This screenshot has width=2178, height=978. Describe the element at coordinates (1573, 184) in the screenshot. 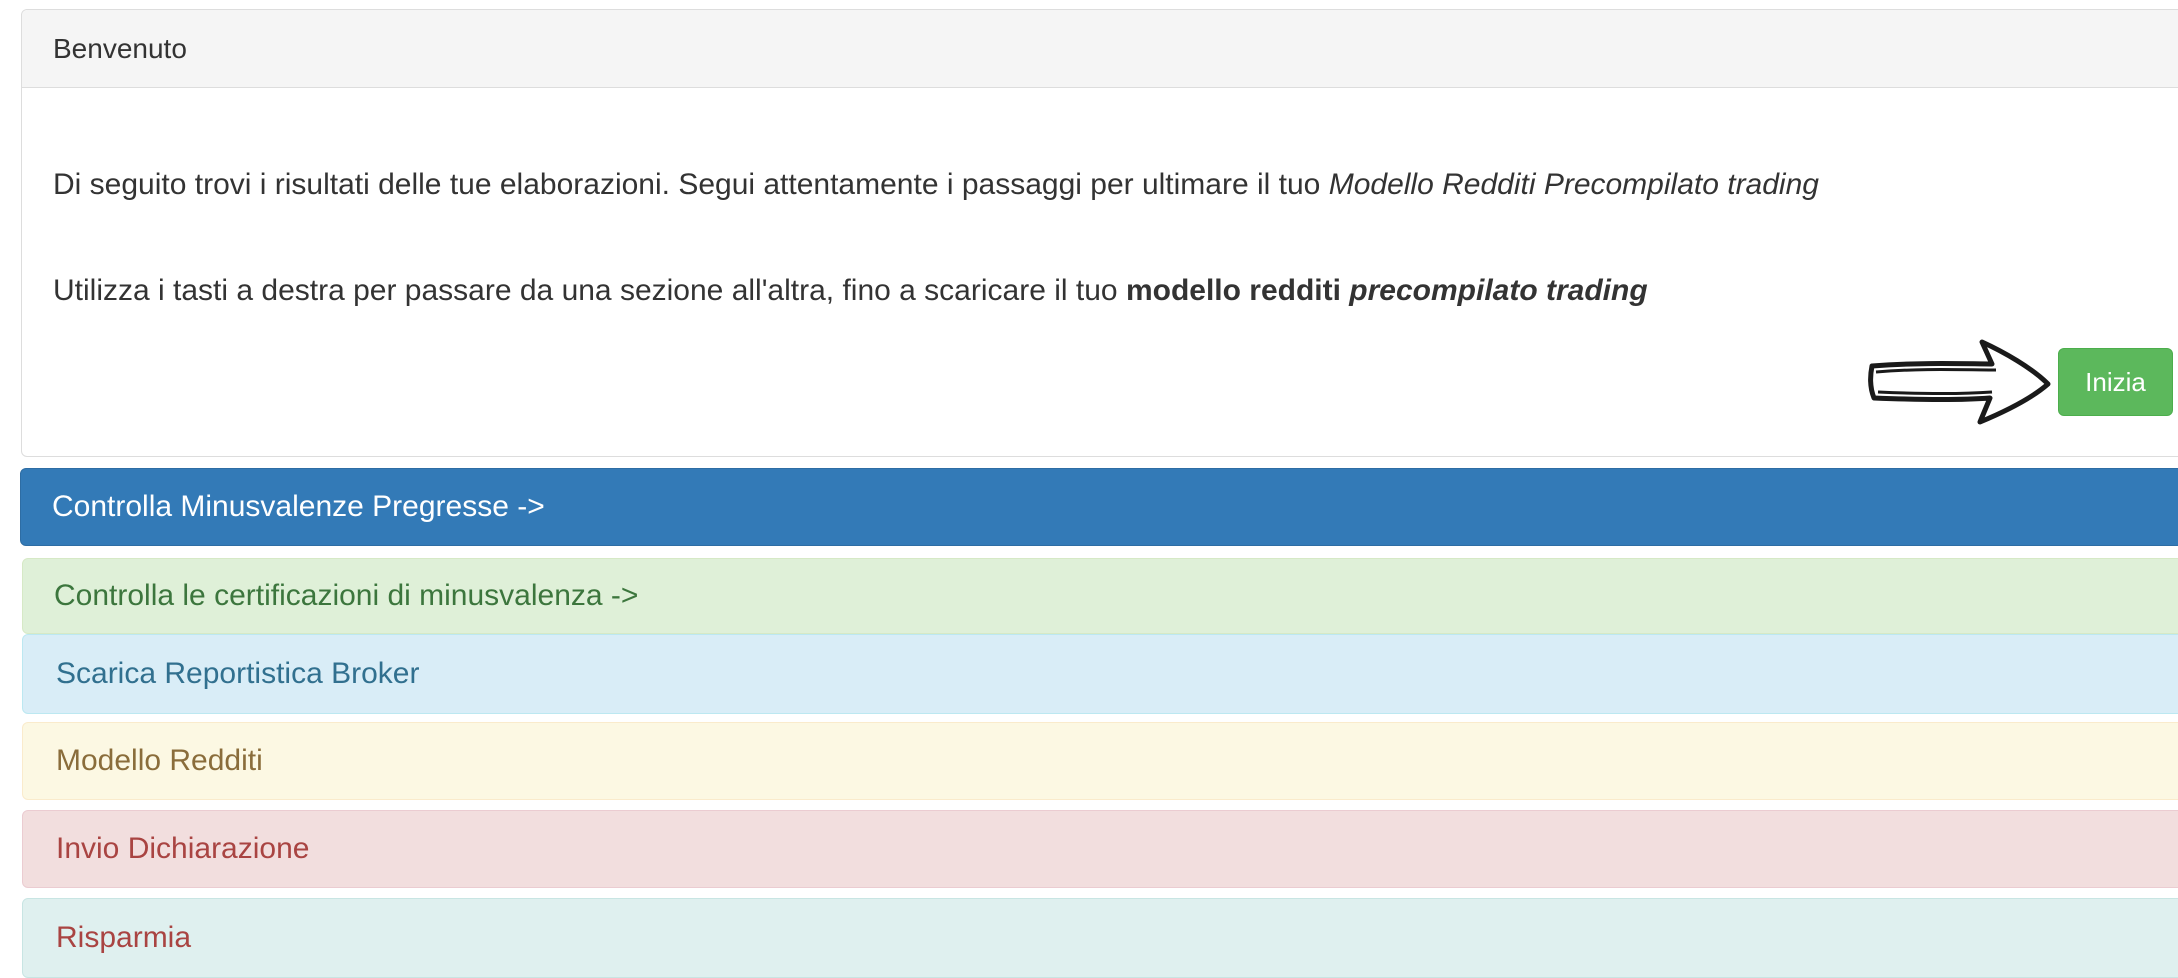

I see `intro-emphasis: Modello Redditi Precompilato trading` at that location.